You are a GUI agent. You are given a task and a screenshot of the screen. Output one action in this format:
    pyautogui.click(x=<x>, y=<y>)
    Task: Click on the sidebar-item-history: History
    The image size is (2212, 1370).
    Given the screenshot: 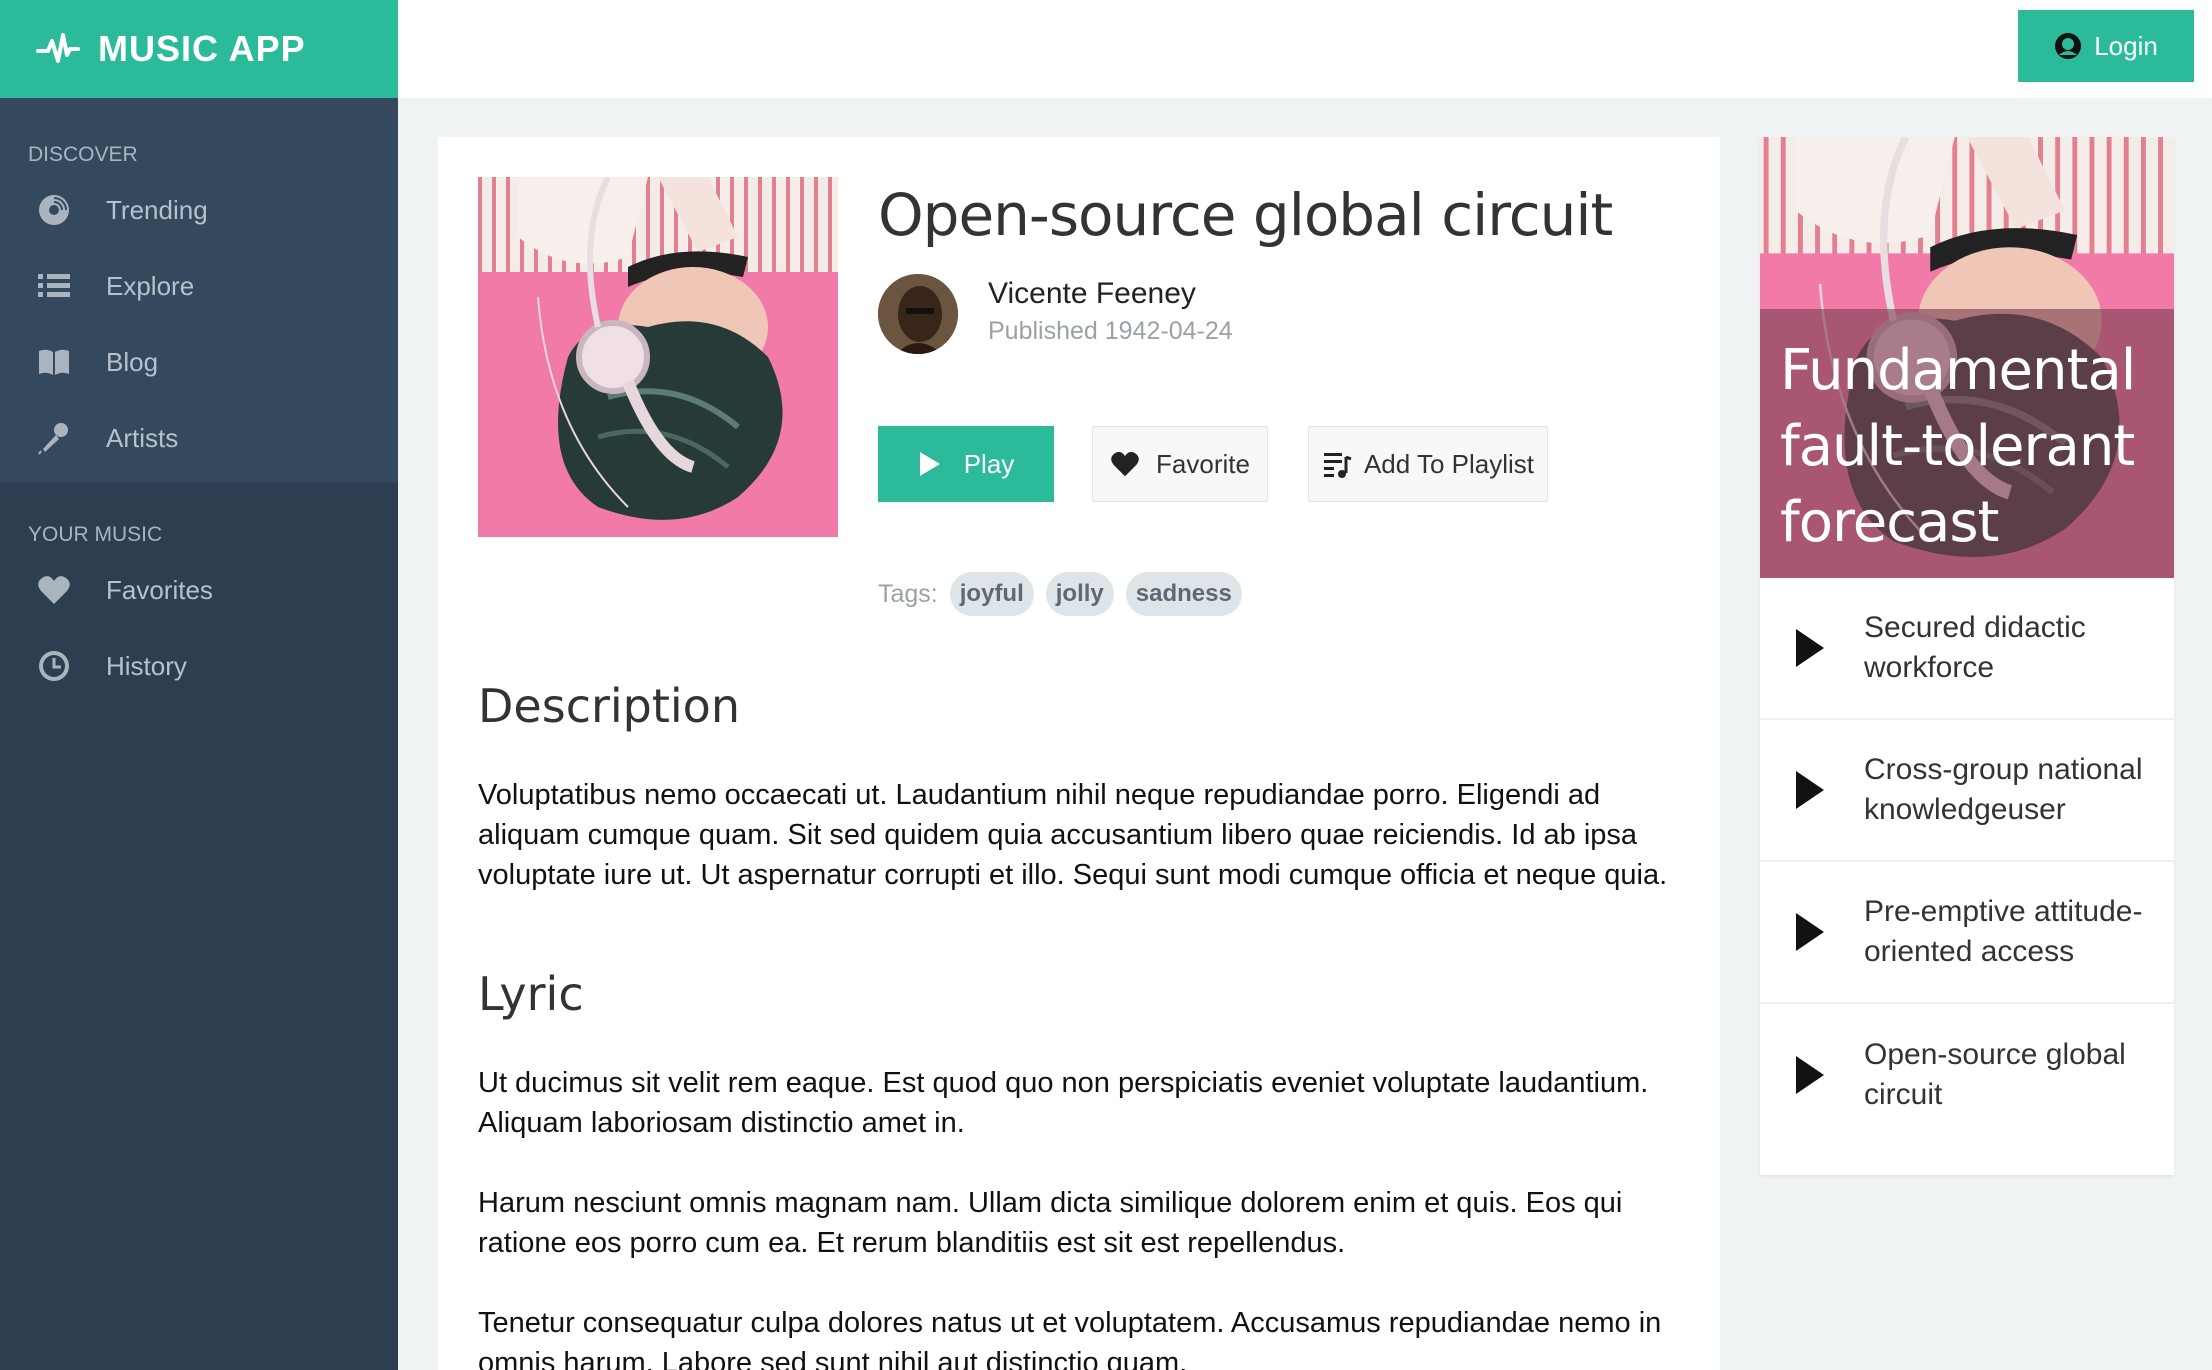 What is the action you would take?
    pyautogui.click(x=199, y=666)
    